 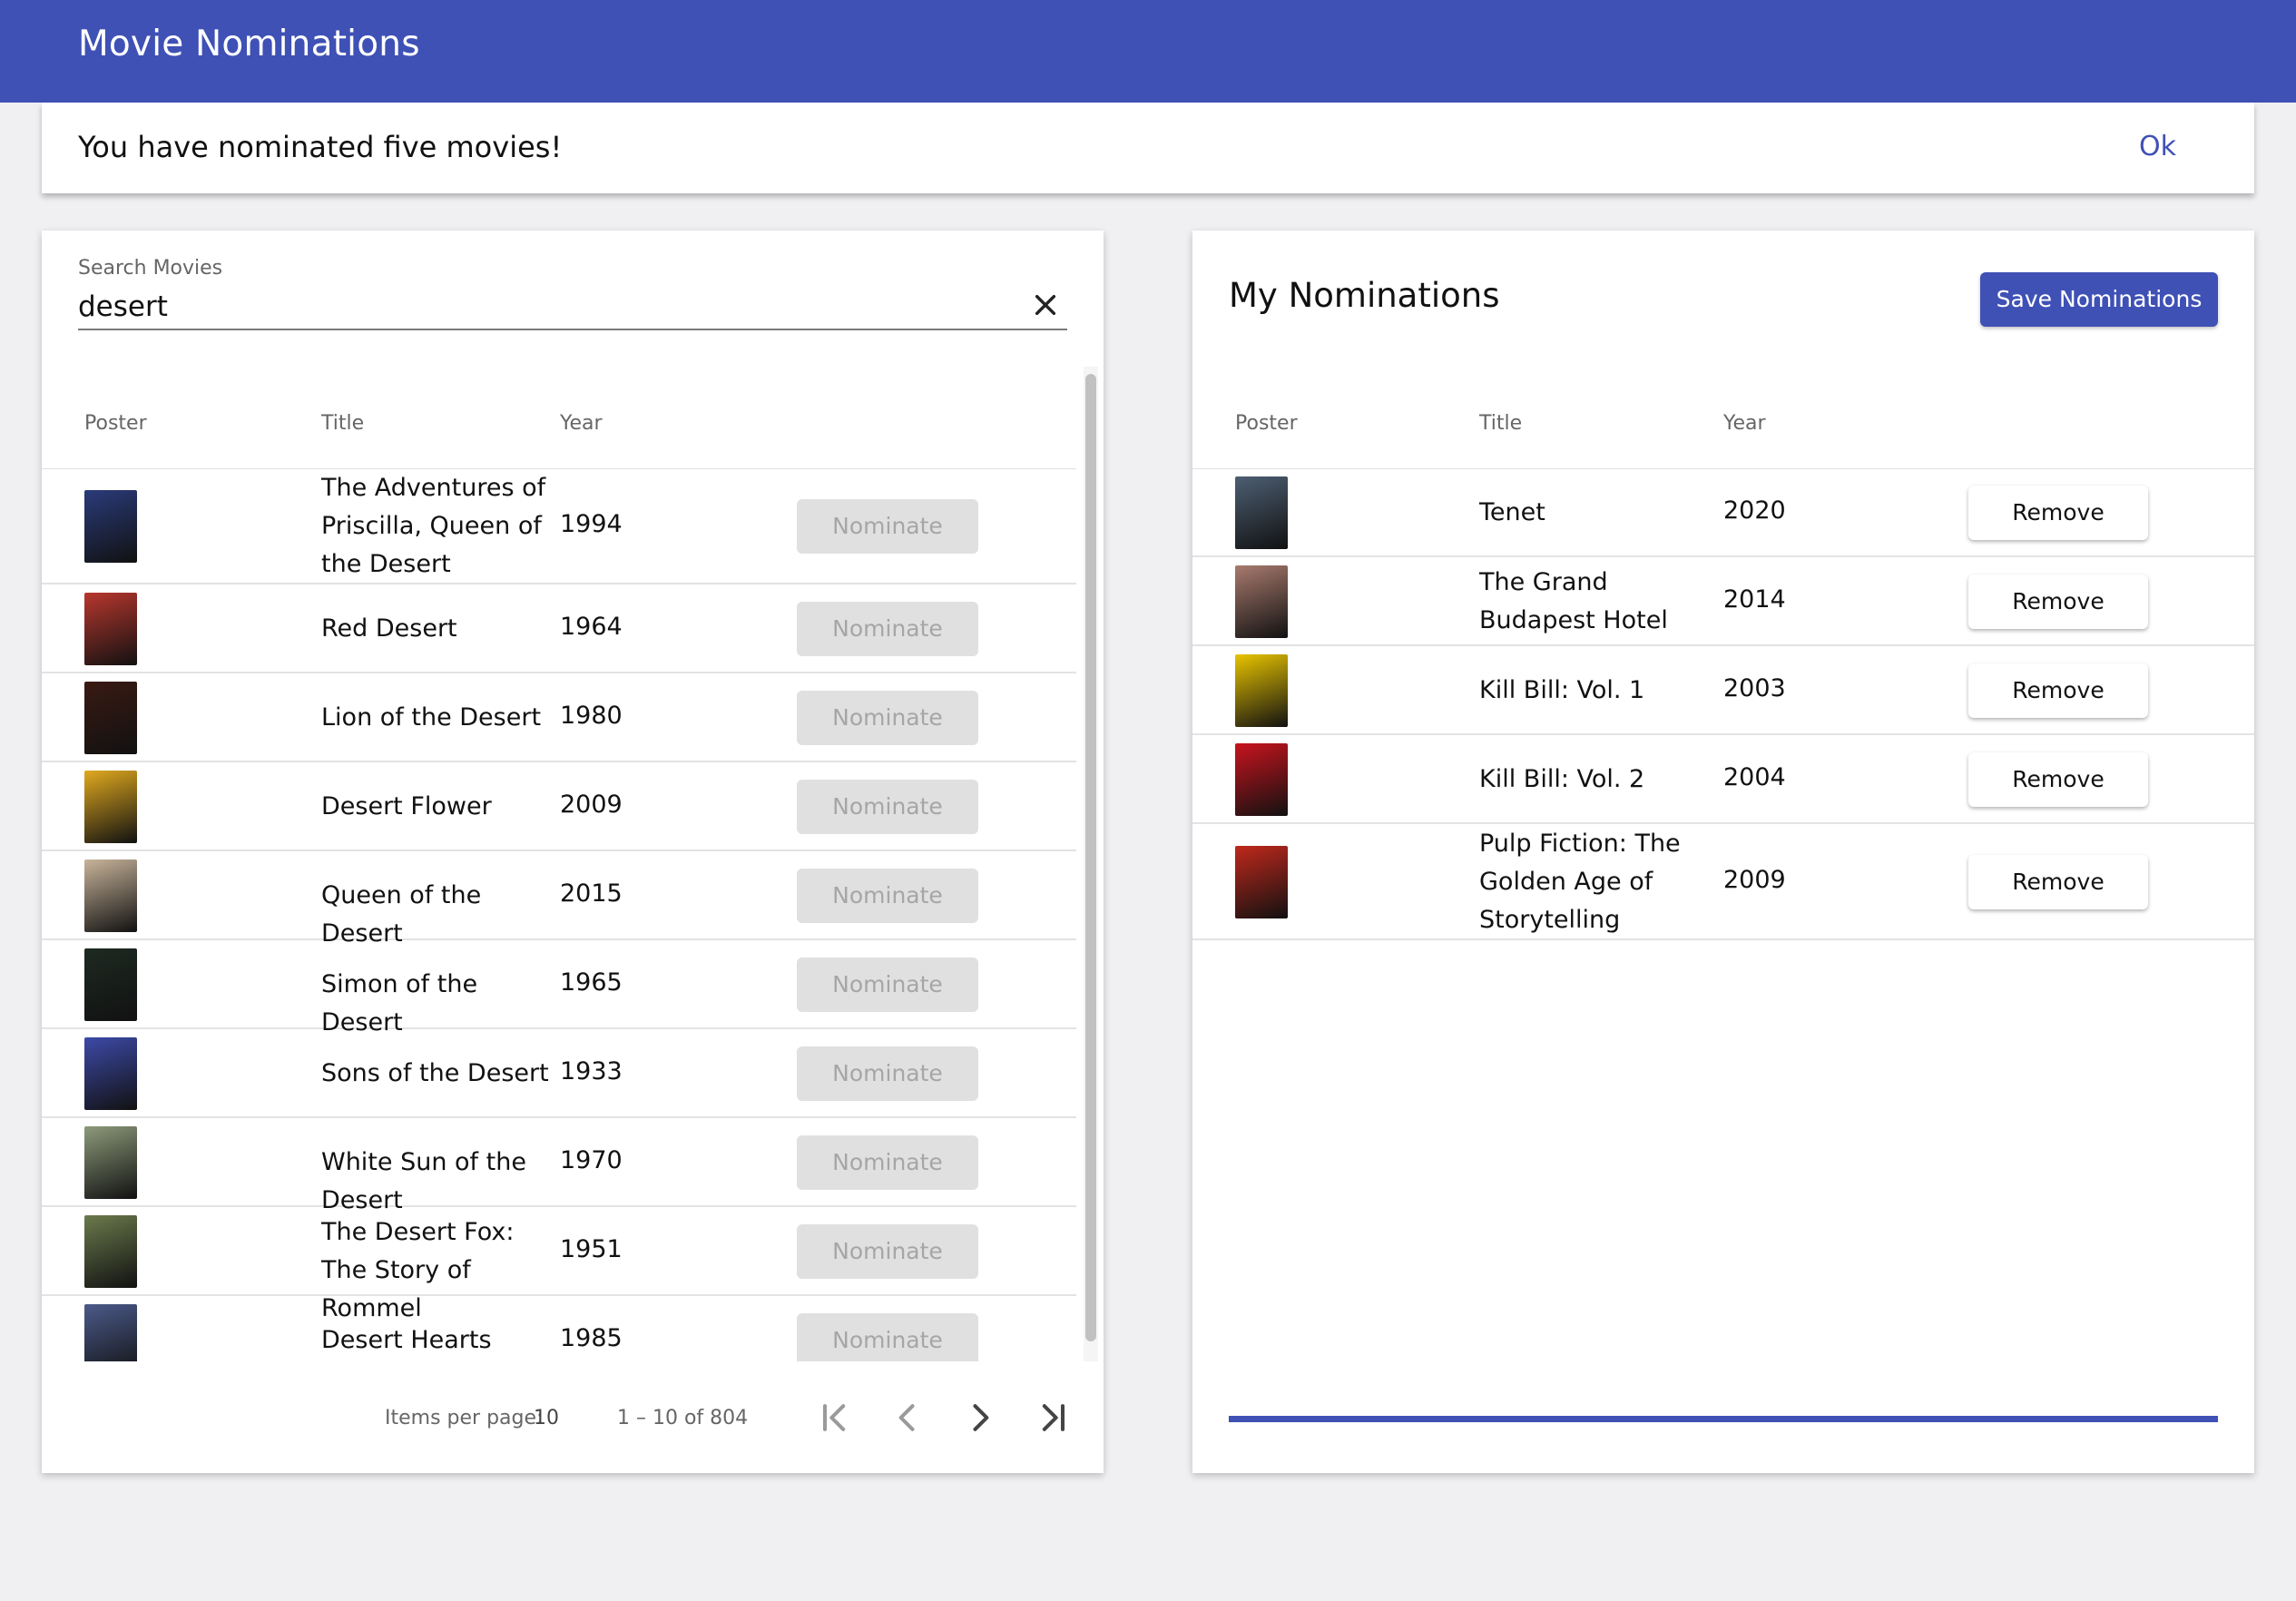 I want to click on movie-year: 2015, so click(x=591, y=893).